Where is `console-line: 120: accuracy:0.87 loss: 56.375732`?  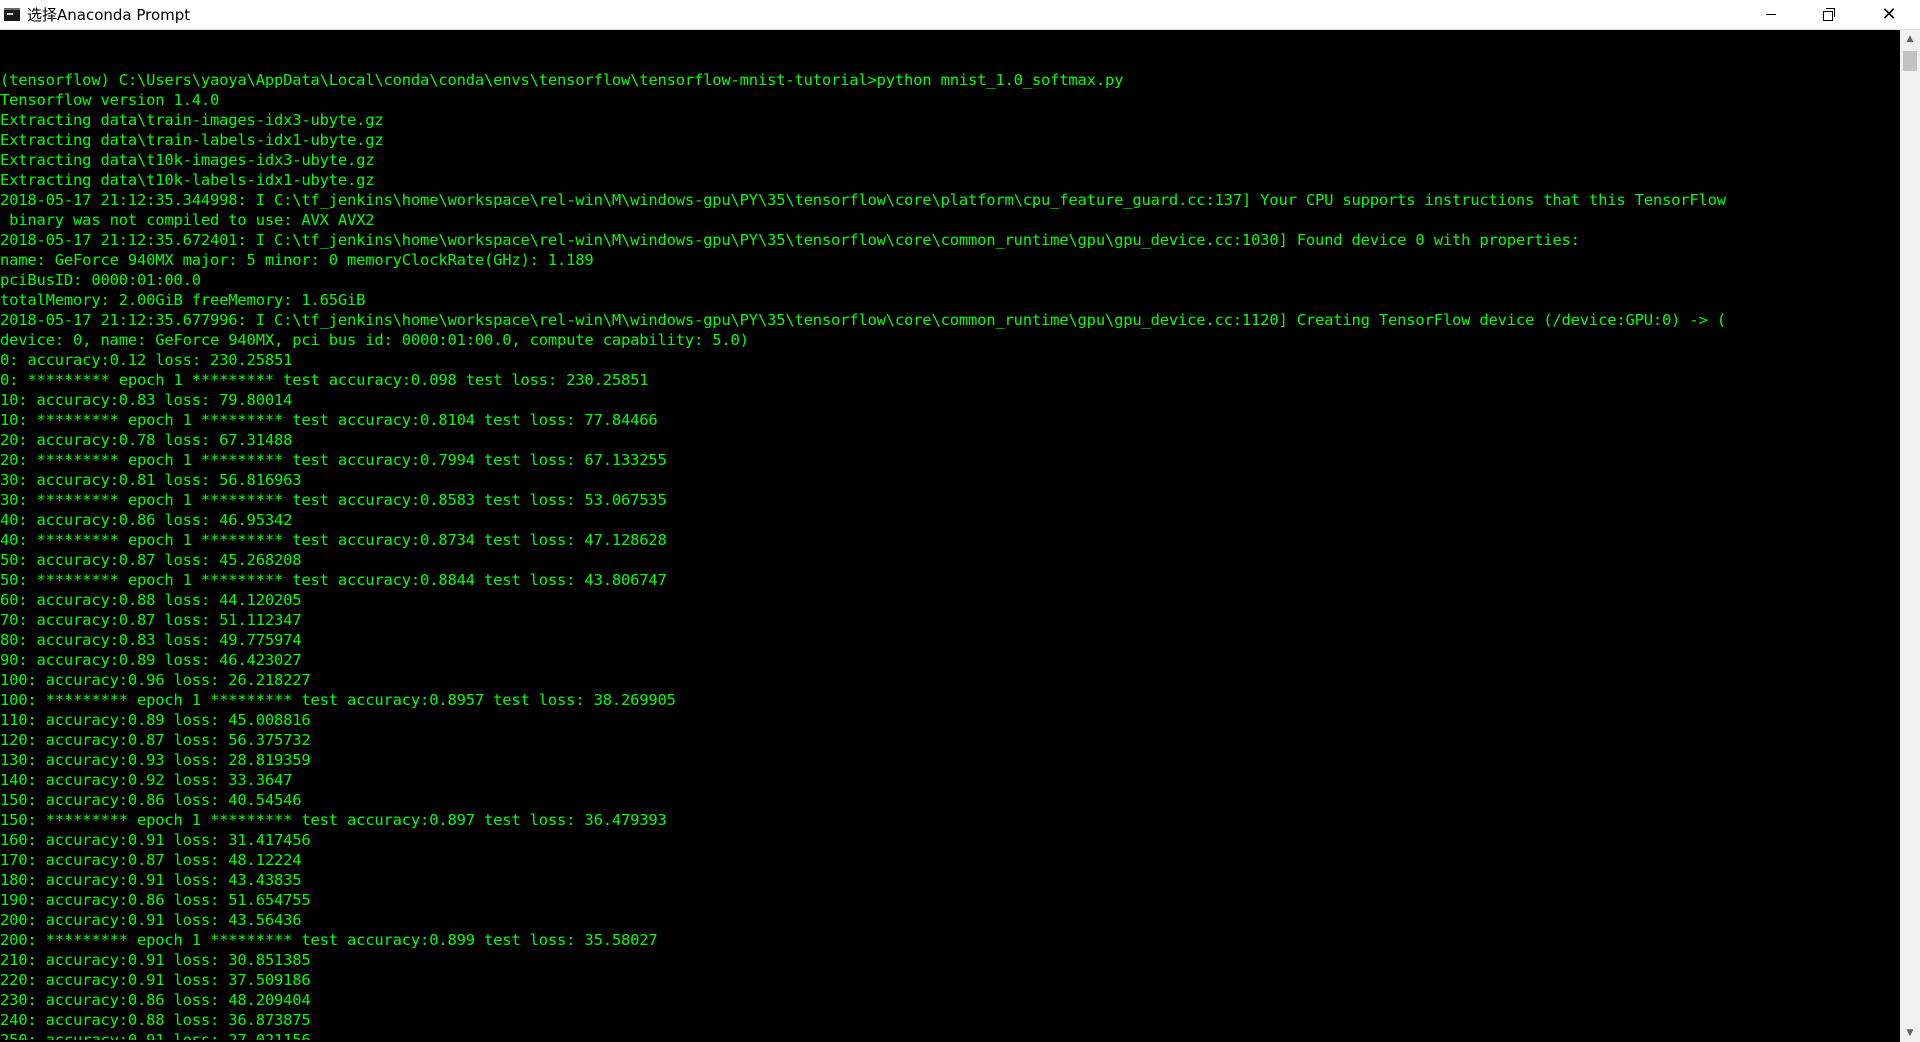 console-line: 120: accuracy:0.87 loss: 56.375732 is located at coordinates (155, 740).